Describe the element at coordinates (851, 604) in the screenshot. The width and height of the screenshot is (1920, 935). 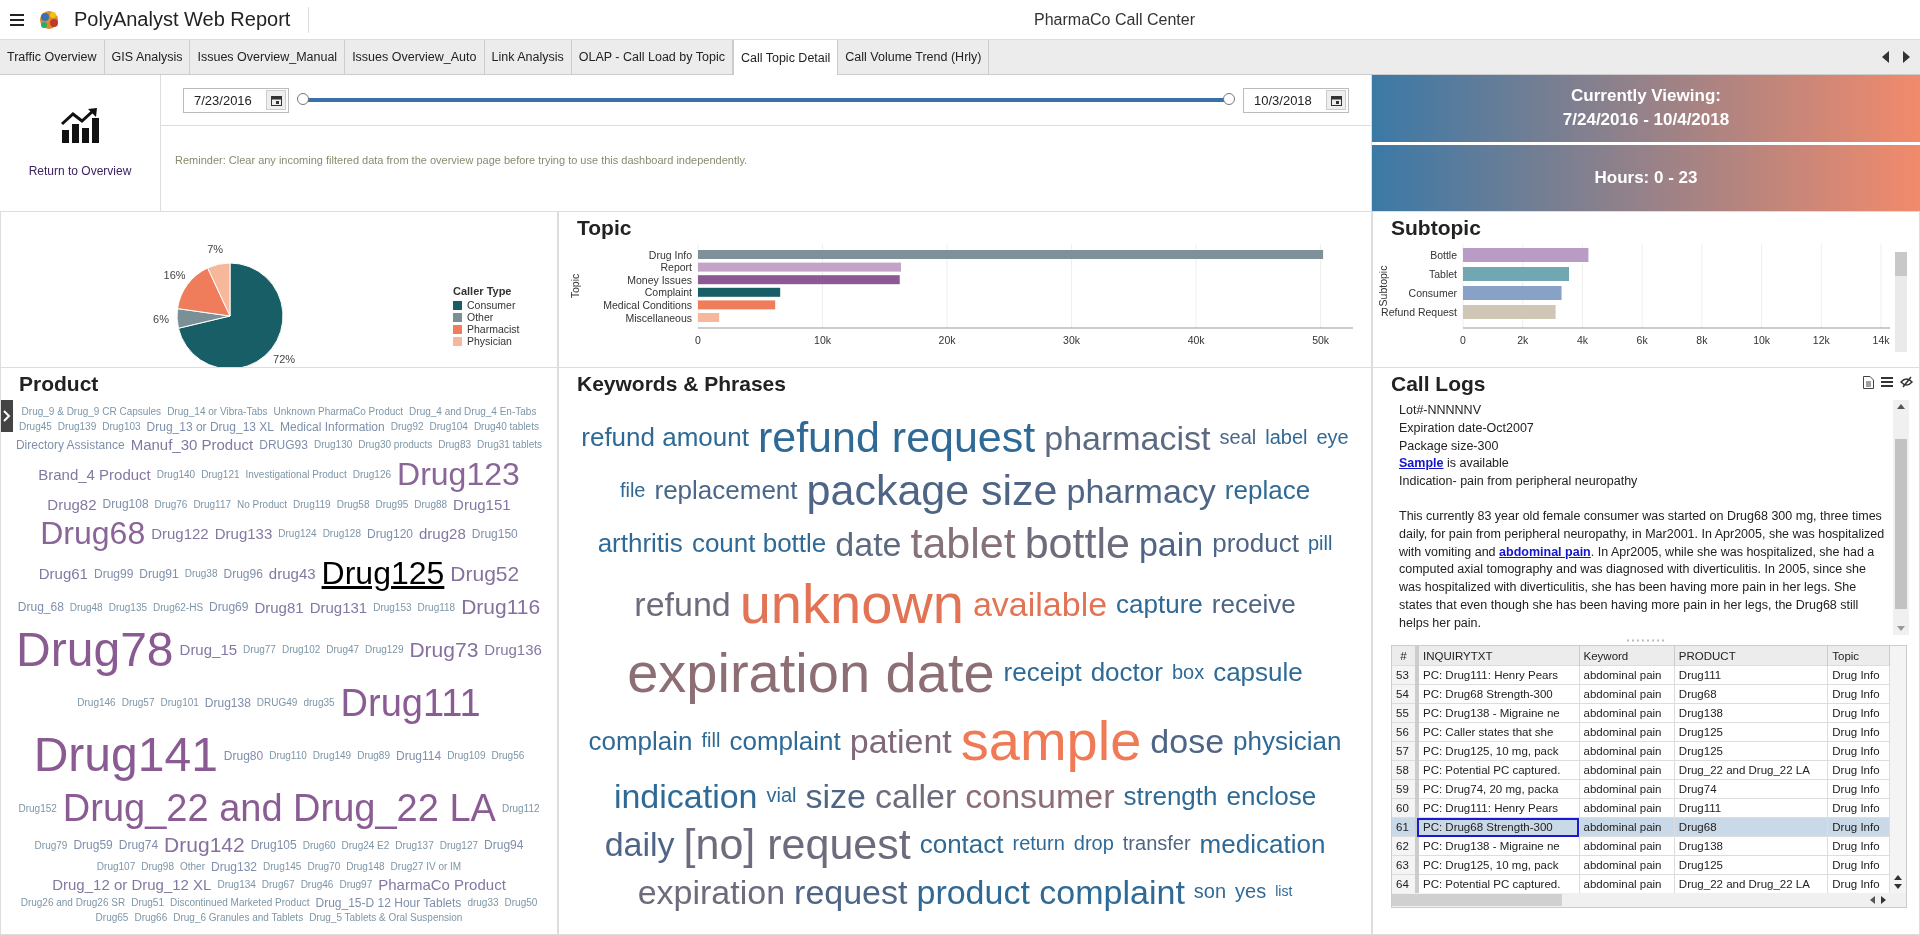
I see `cloud-word: unknown` at that location.